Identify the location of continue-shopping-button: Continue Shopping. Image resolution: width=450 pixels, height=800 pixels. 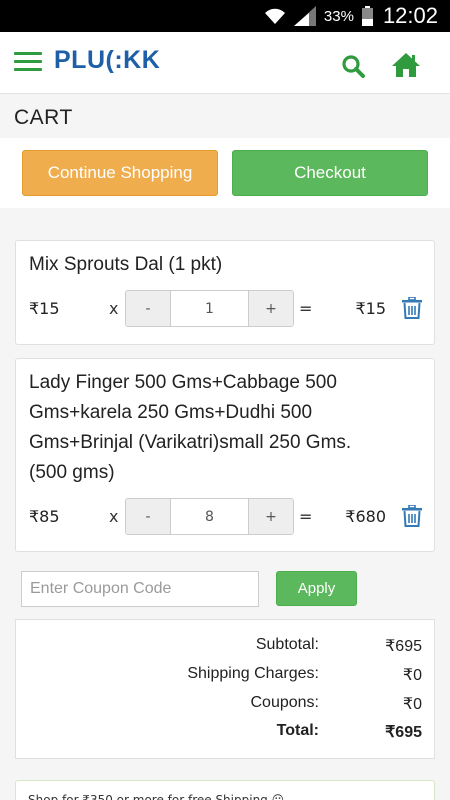
(120, 173).